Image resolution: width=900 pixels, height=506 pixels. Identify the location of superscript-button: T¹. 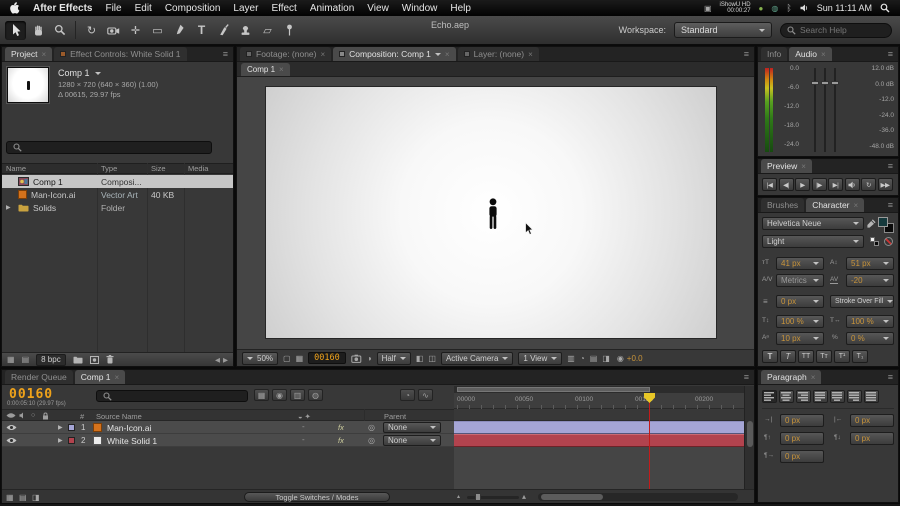
(842, 356).